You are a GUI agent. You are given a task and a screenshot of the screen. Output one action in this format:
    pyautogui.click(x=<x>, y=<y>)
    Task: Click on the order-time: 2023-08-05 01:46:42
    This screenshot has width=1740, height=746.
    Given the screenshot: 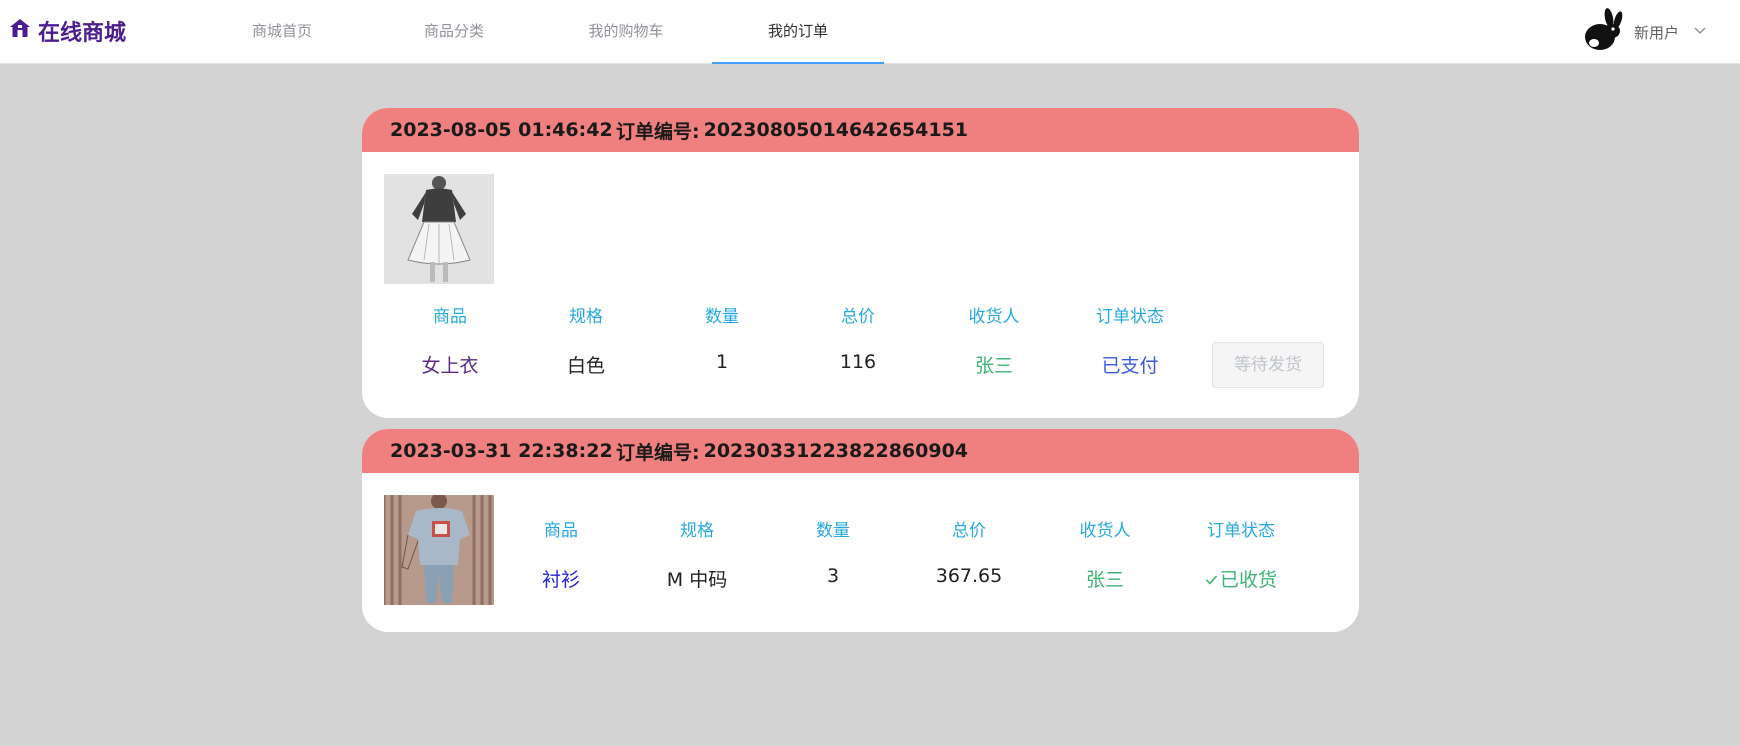 What is the action you would take?
    pyautogui.click(x=501, y=130)
    